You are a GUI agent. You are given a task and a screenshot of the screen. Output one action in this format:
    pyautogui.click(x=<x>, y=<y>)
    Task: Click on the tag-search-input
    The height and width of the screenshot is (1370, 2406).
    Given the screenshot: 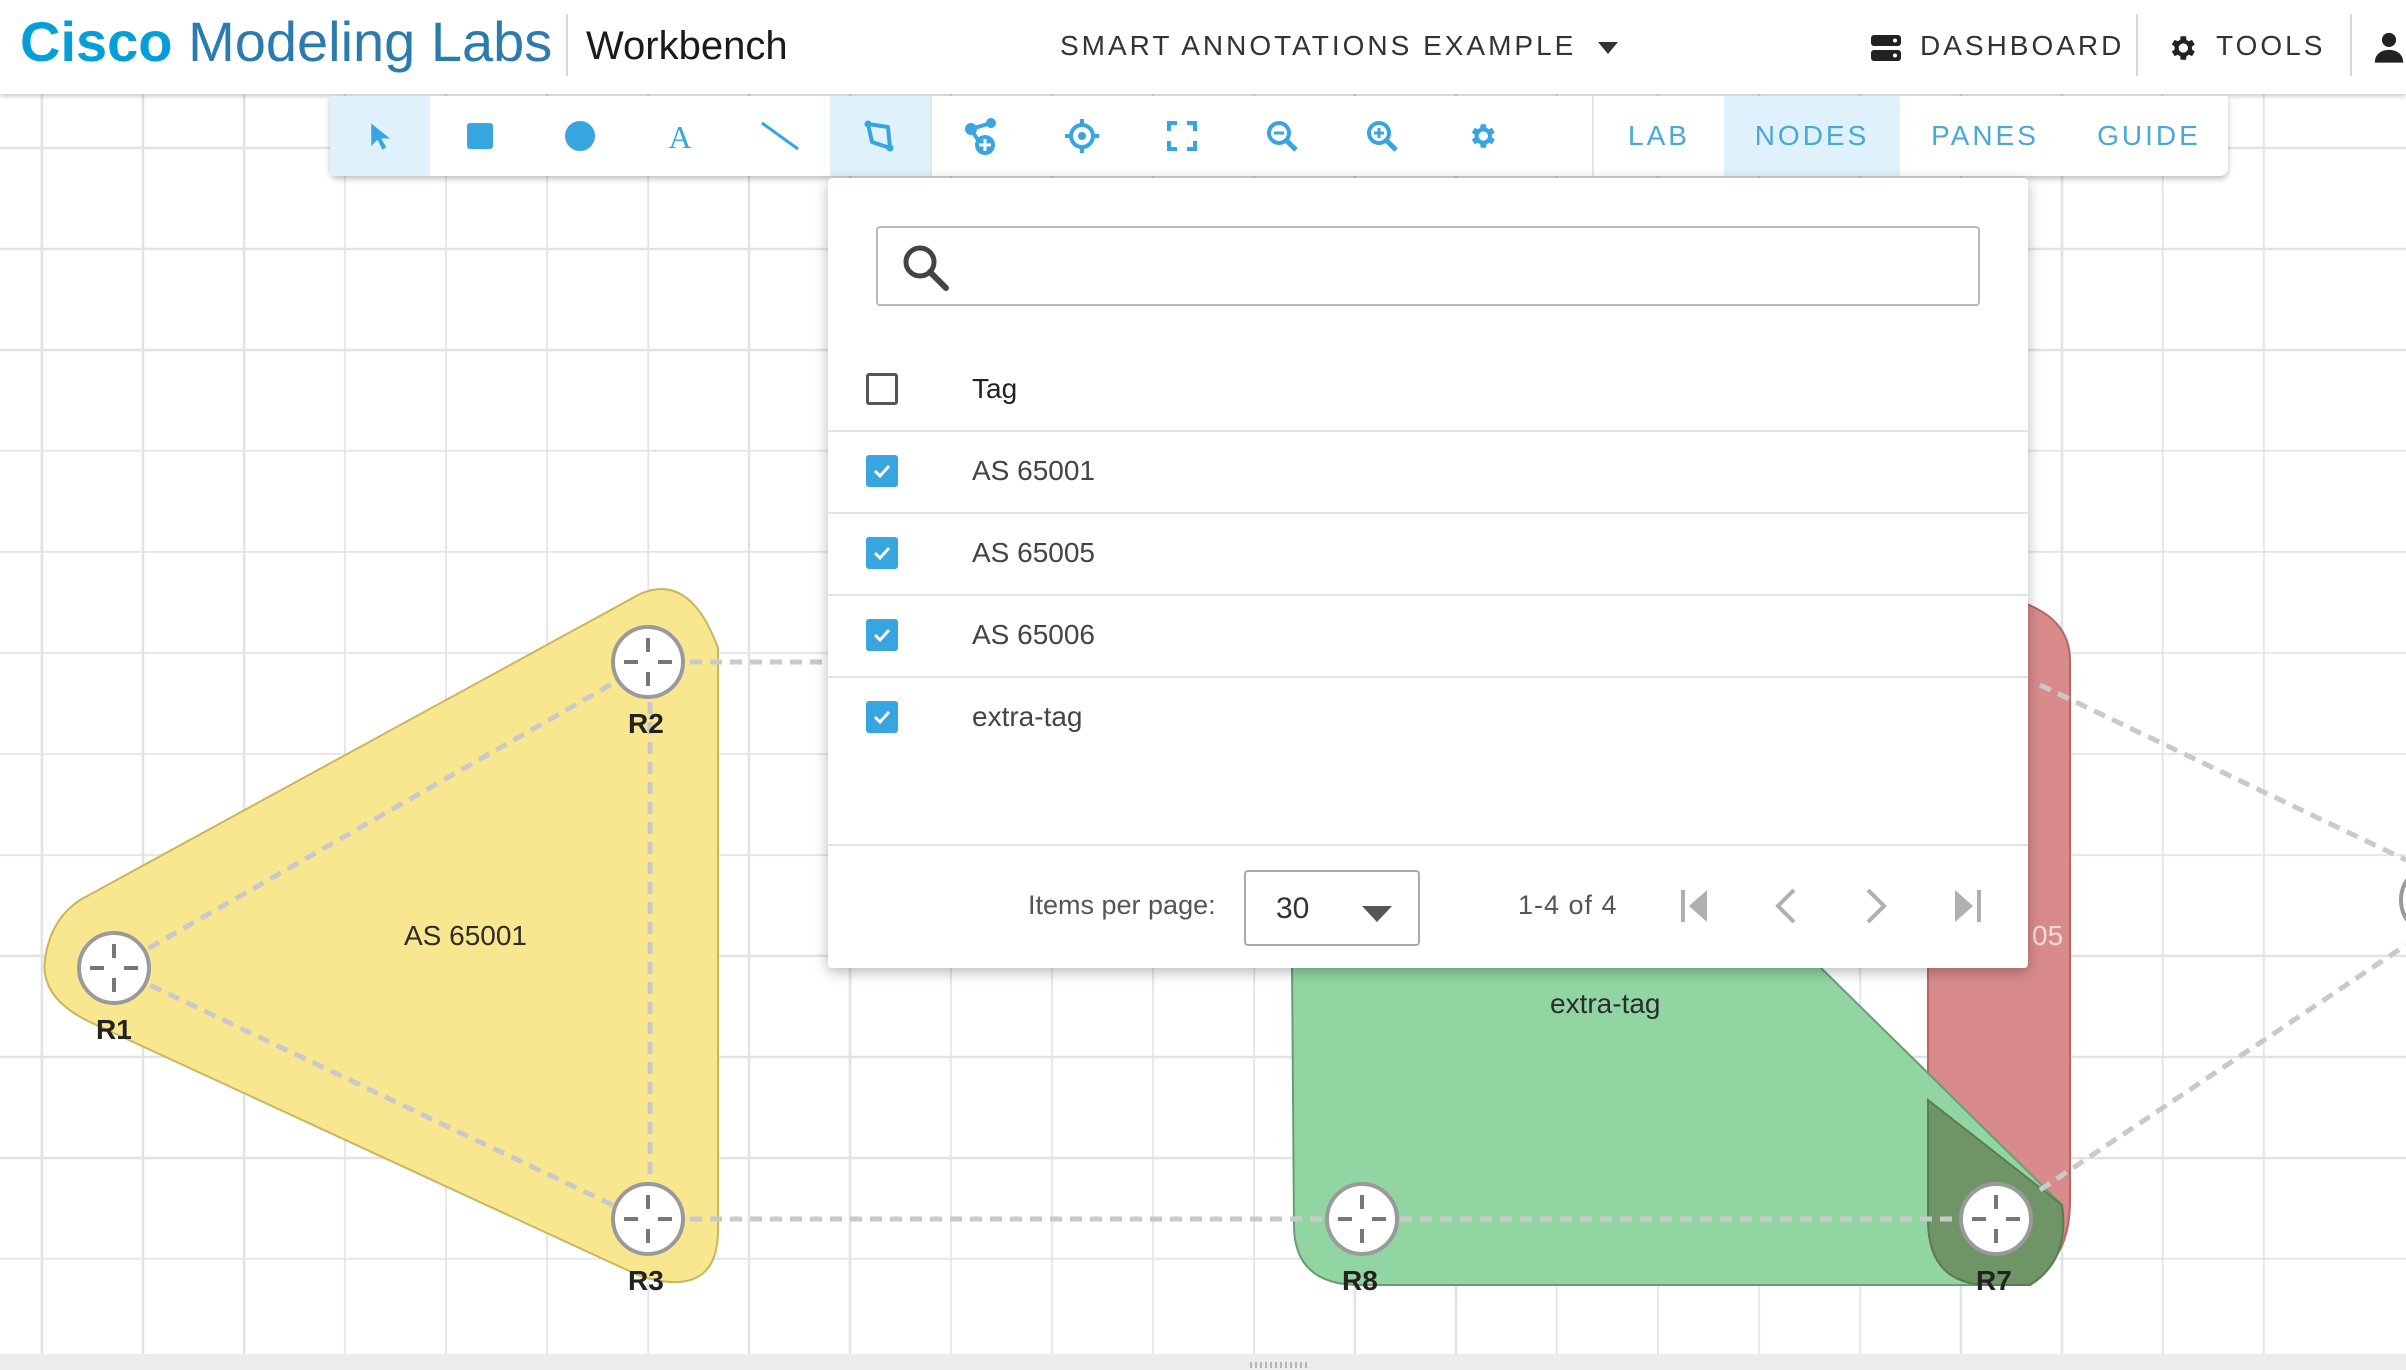 What is the action you would take?
    pyautogui.click(x=1465, y=266)
    